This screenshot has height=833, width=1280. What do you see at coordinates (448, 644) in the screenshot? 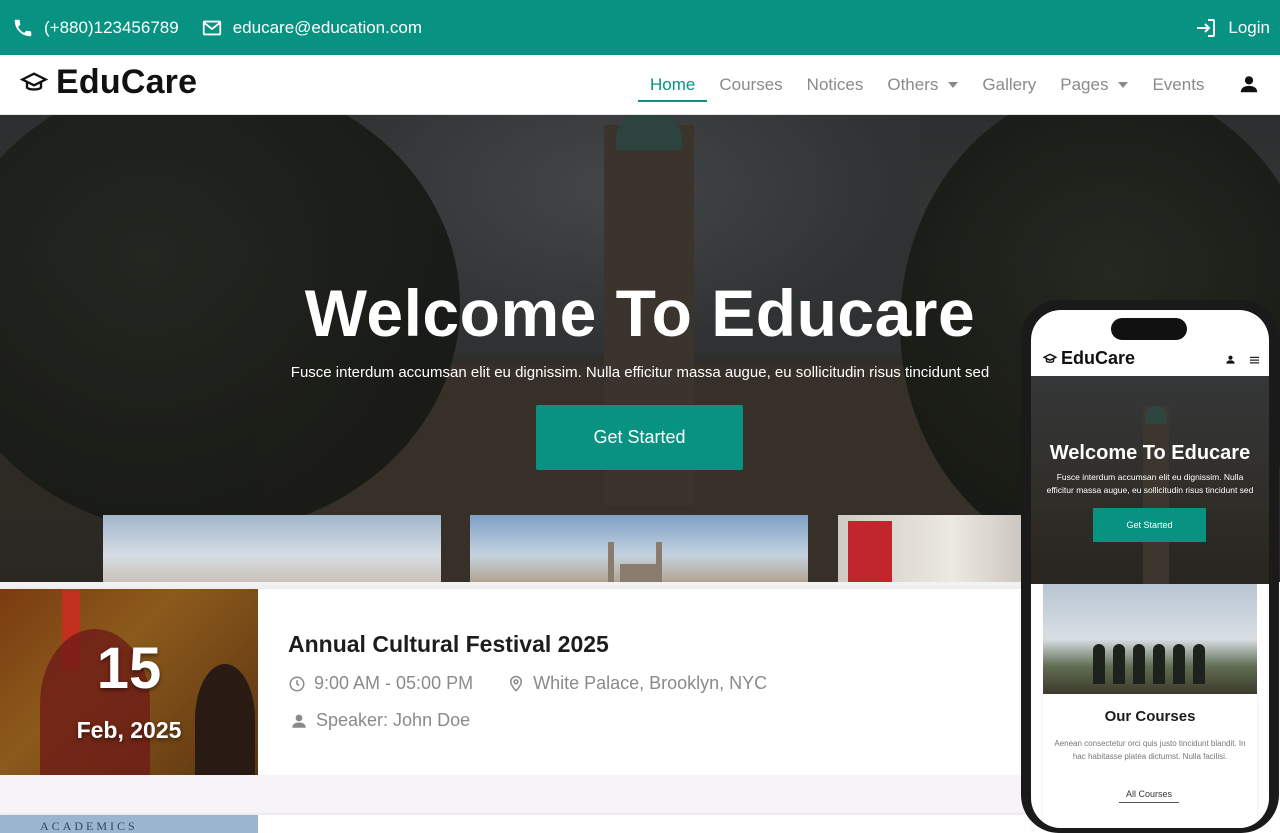
I see `event-title: Annual Cultural Festival 2025` at bounding box center [448, 644].